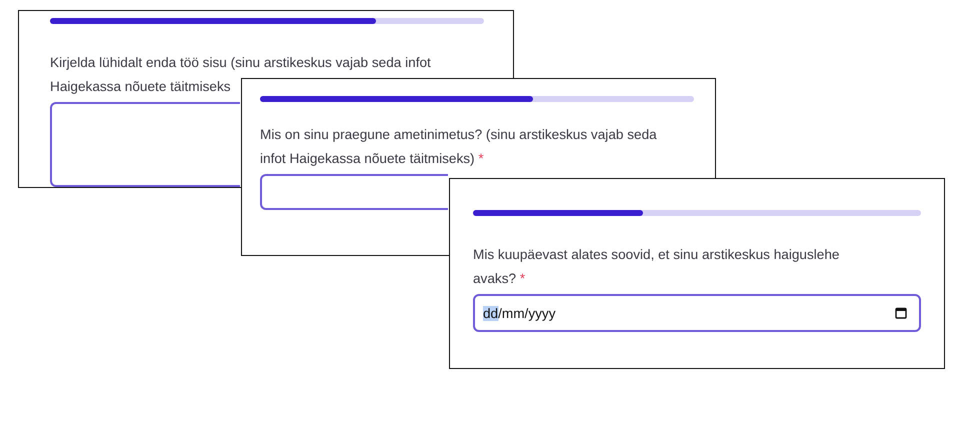  What do you see at coordinates (145, 144) in the screenshot?
I see `text-area` at bounding box center [145, 144].